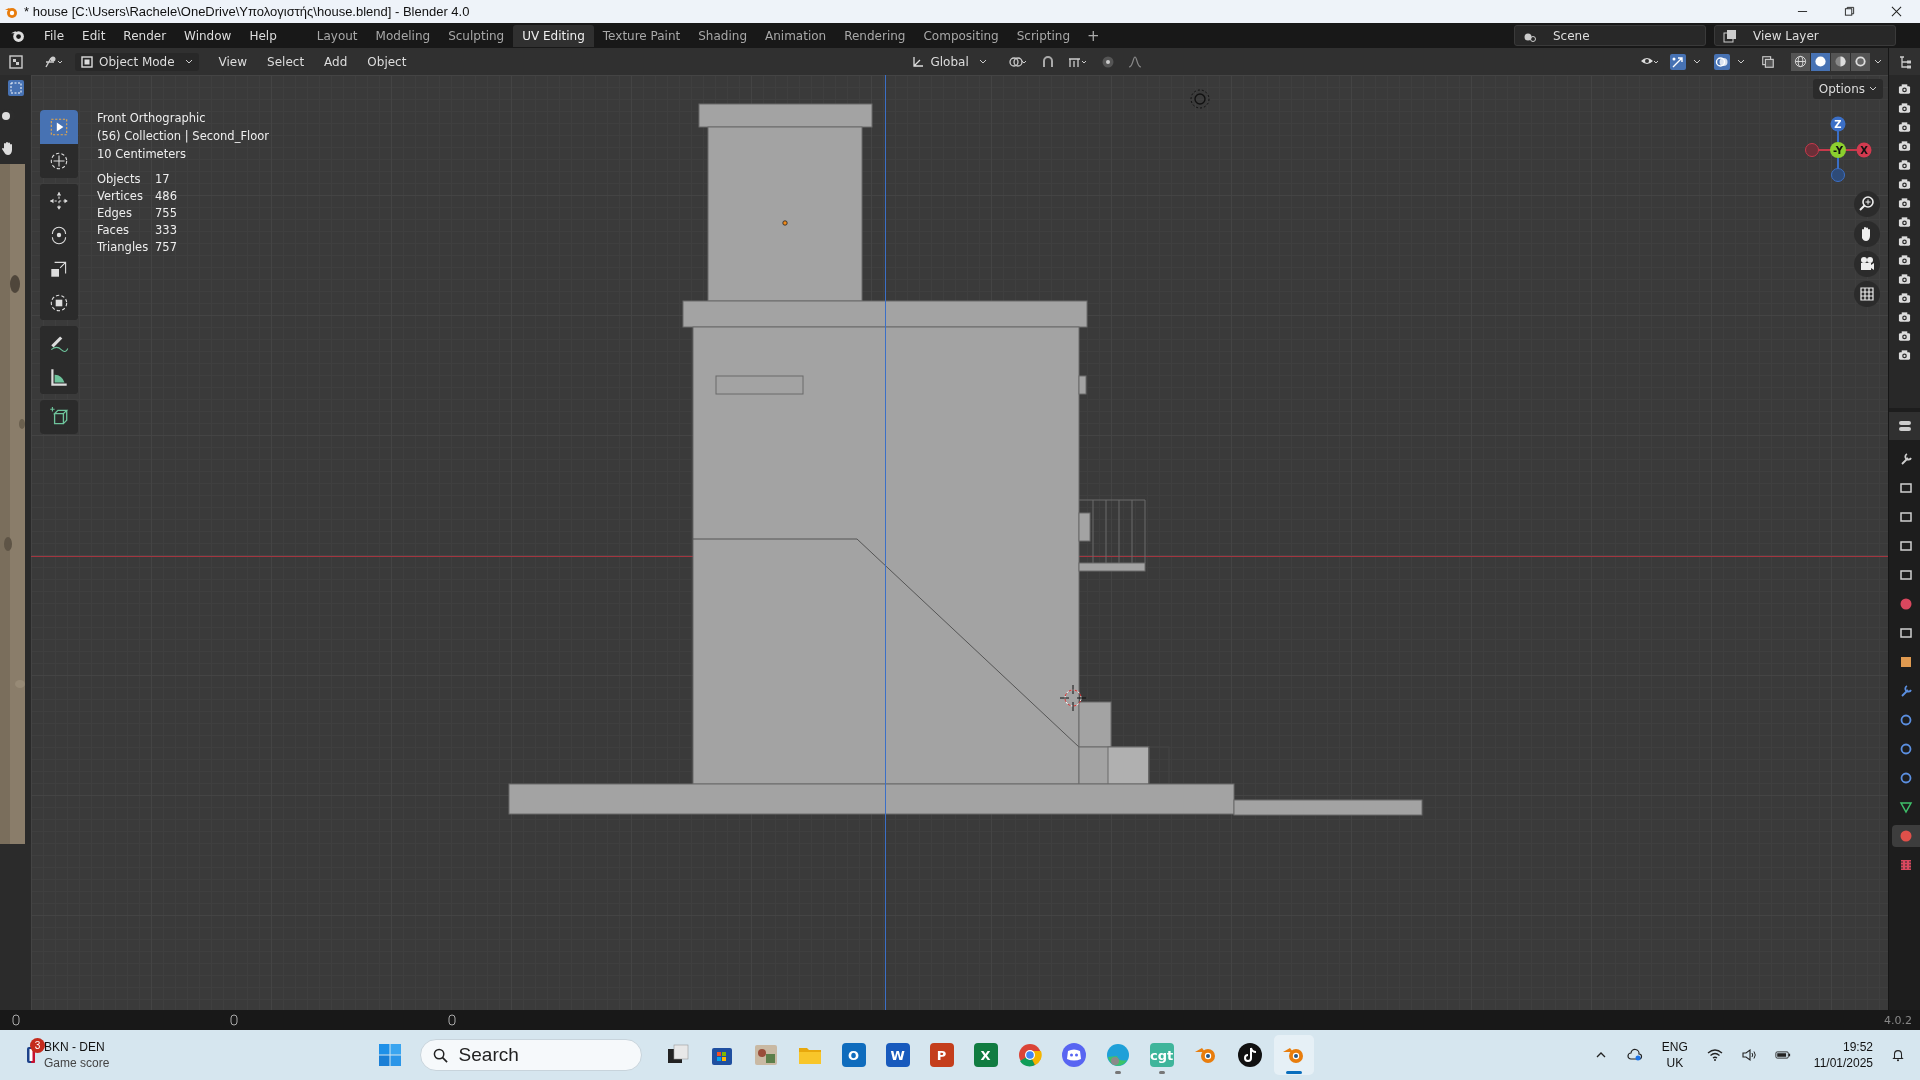  Describe the element at coordinates (1017, 61) in the screenshot. I see `pivot-icon` at that location.